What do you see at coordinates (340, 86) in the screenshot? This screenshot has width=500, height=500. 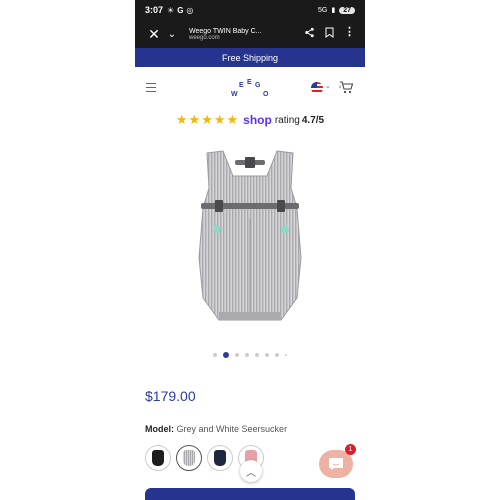 I see `svg-text: 0` at bounding box center [340, 86].